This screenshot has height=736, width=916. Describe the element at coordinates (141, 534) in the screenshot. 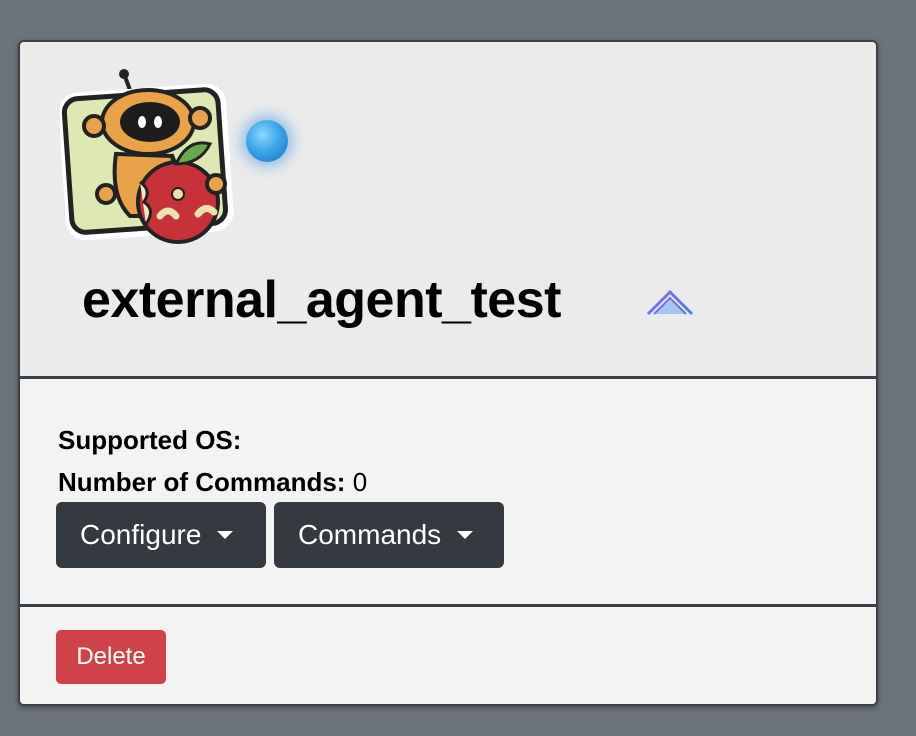

I see `configure-label: Configure` at that location.